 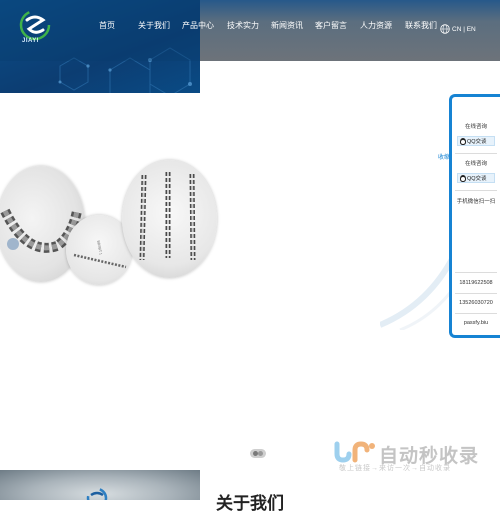 I want to click on about-section-image, so click(x=100, y=485).